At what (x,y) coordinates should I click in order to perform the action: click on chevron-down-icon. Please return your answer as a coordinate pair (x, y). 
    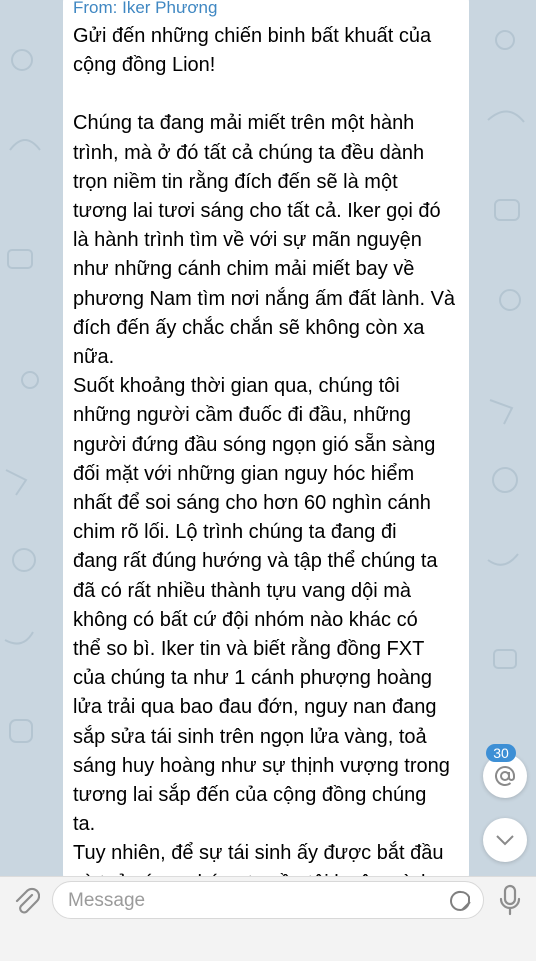
    Looking at the image, I should click on (505, 840).